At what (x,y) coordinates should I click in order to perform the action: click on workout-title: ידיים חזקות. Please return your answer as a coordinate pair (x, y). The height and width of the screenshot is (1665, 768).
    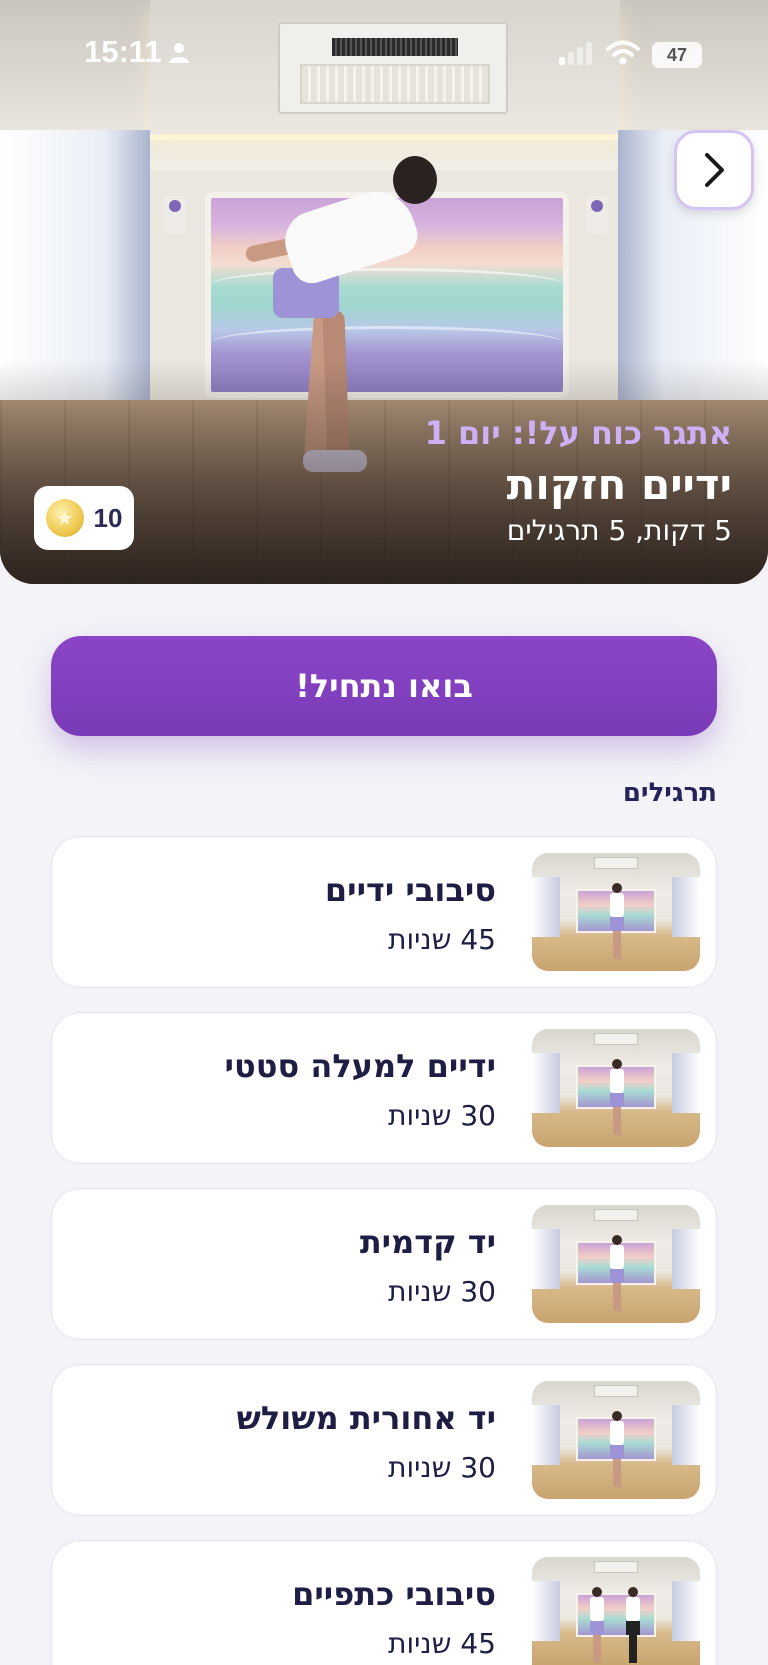
    Looking at the image, I should click on (619, 484).